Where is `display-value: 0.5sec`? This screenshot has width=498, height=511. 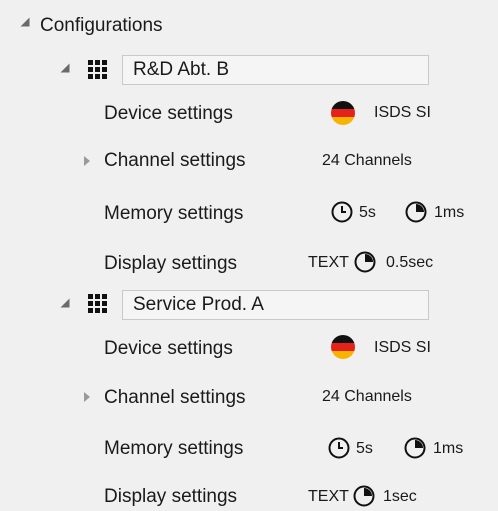 display-value: 0.5sec is located at coordinates (410, 262).